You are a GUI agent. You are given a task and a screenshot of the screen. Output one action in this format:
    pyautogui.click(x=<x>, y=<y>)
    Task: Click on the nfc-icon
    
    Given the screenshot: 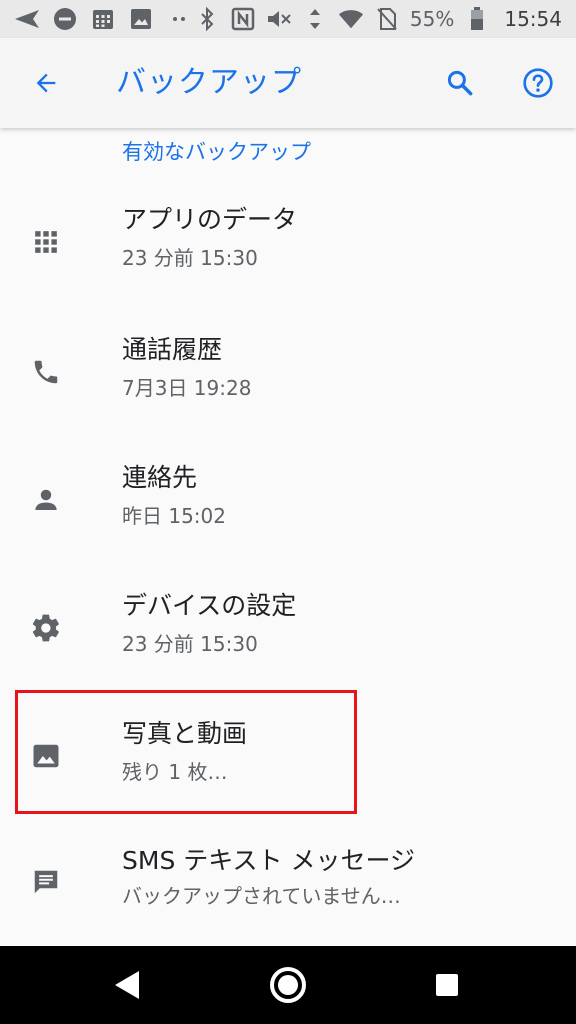 What is the action you would take?
    pyautogui.click(x=243, y=19)
    